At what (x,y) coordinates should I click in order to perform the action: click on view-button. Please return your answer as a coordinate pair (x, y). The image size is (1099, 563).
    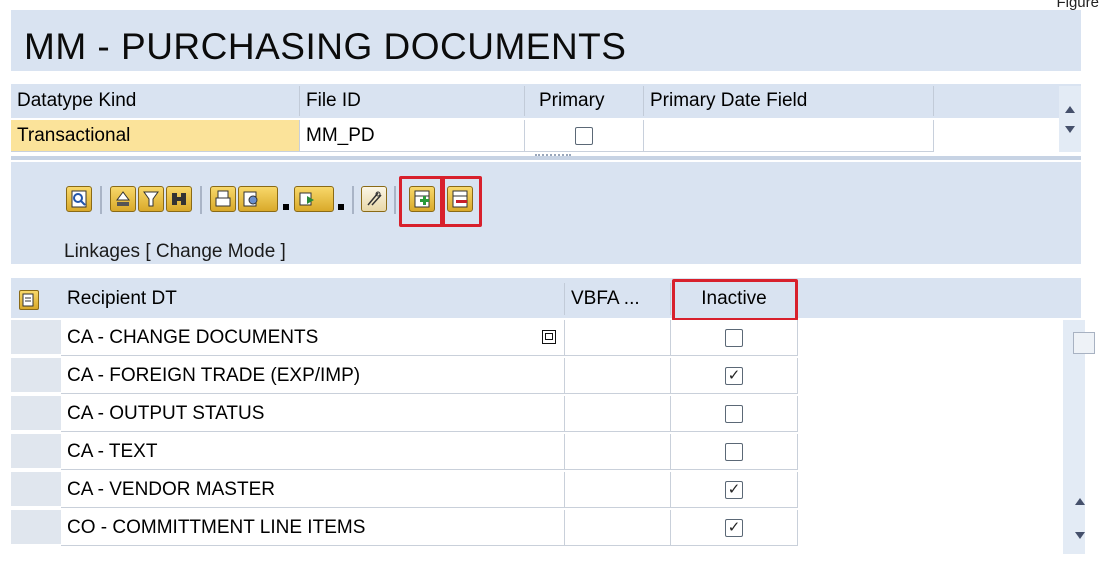
    Looking at the image, I should click on (258, 199).